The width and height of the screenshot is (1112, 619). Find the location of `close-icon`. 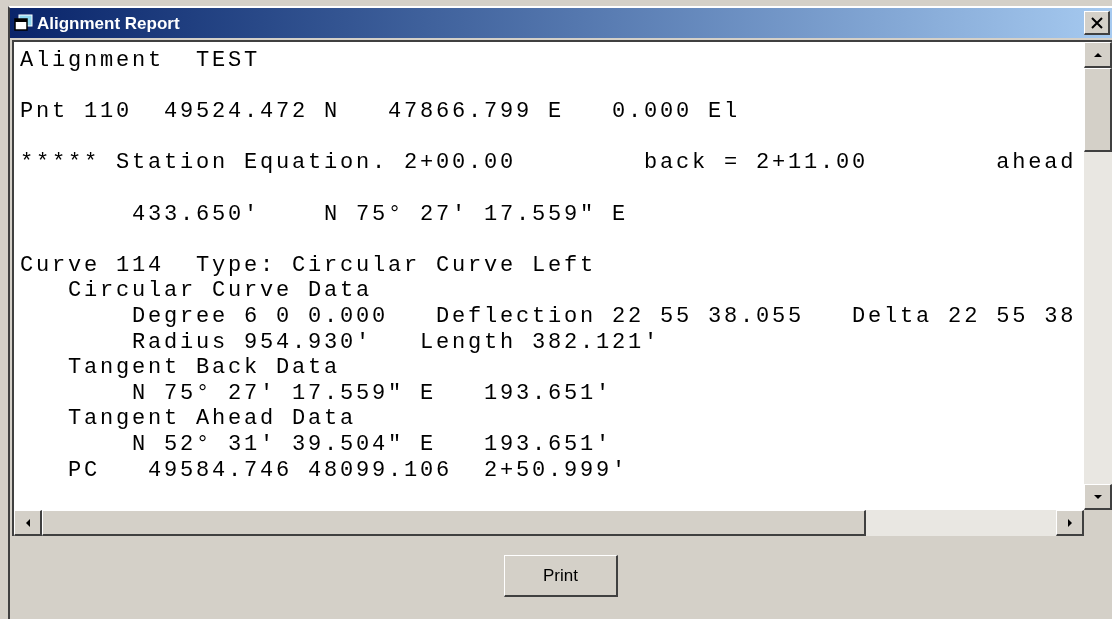

close-icon is located at coordinates (1096, 22).